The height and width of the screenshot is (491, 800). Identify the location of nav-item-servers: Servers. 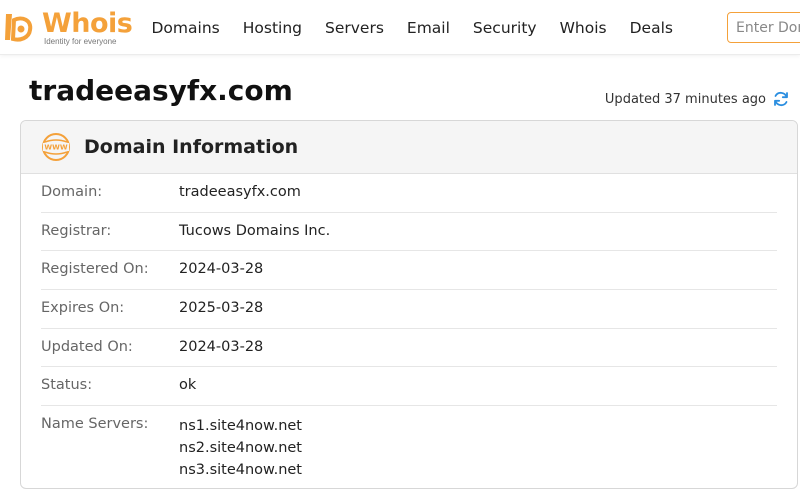
(354, 28).